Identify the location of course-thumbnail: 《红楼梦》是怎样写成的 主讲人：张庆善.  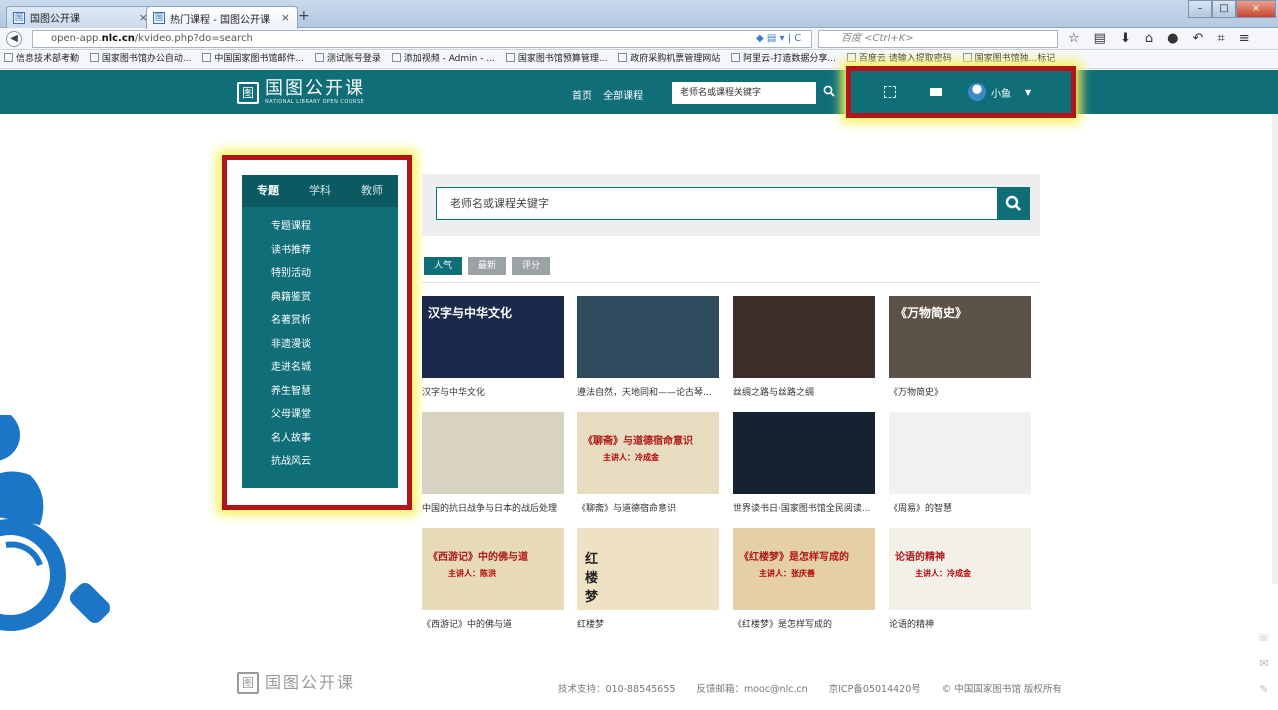
(804, 569).